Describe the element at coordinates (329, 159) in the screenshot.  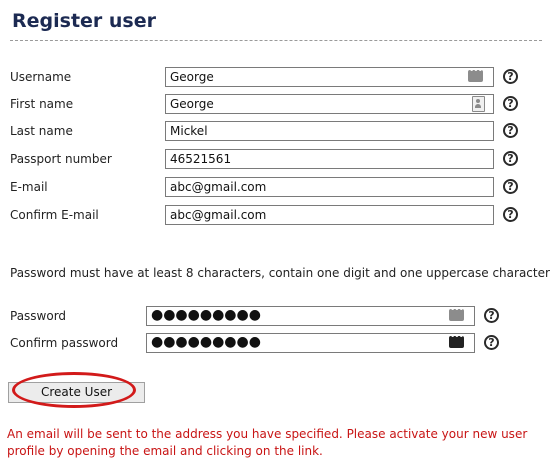
I see `passport-number-input: 46521561` at that location.